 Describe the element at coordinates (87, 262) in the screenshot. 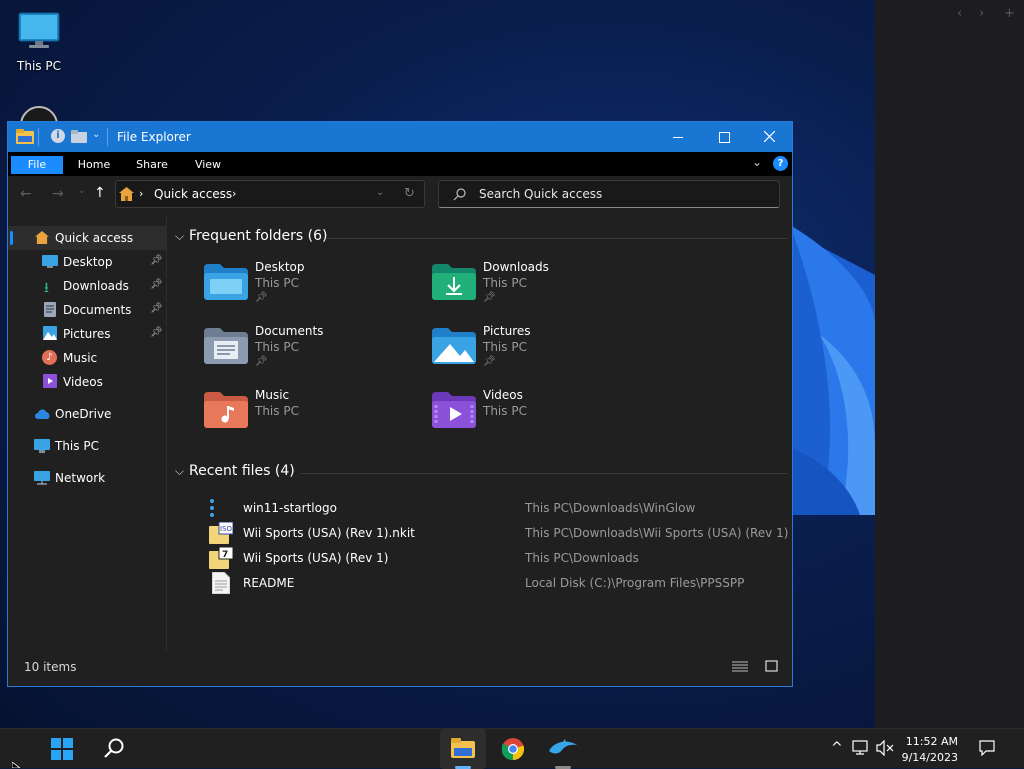

I see `sidebar-item-desktop: Desktop 📌︎` at that location.